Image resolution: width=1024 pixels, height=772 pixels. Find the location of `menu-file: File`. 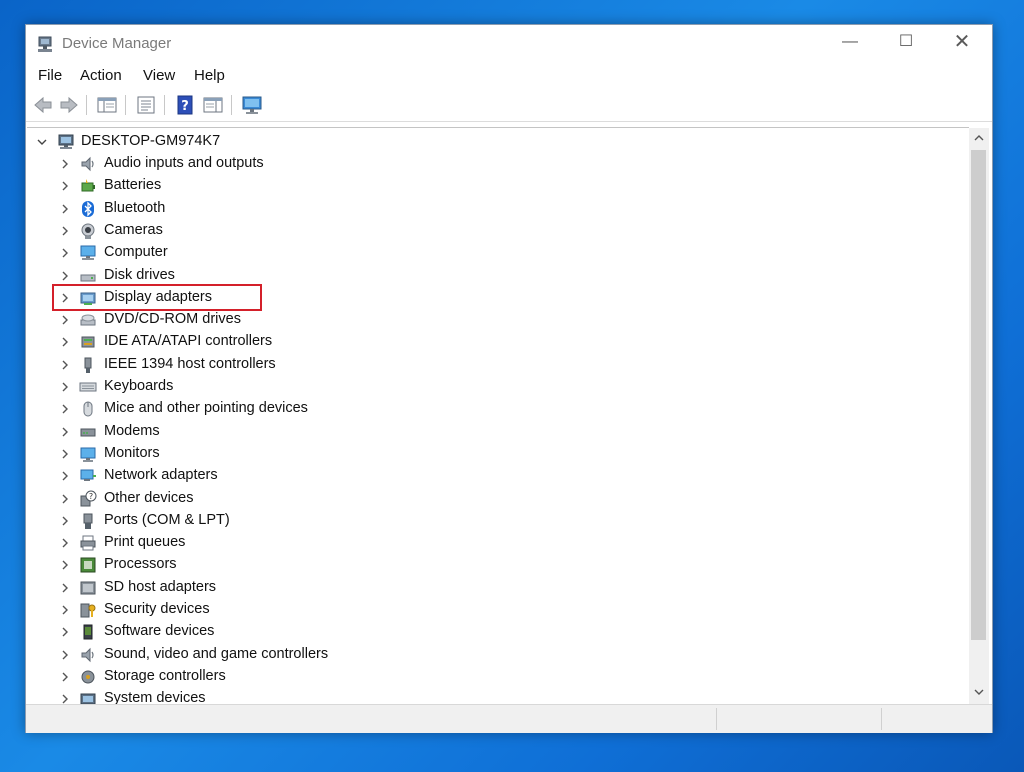

menu-file: File is located at coordinates (50, 75).